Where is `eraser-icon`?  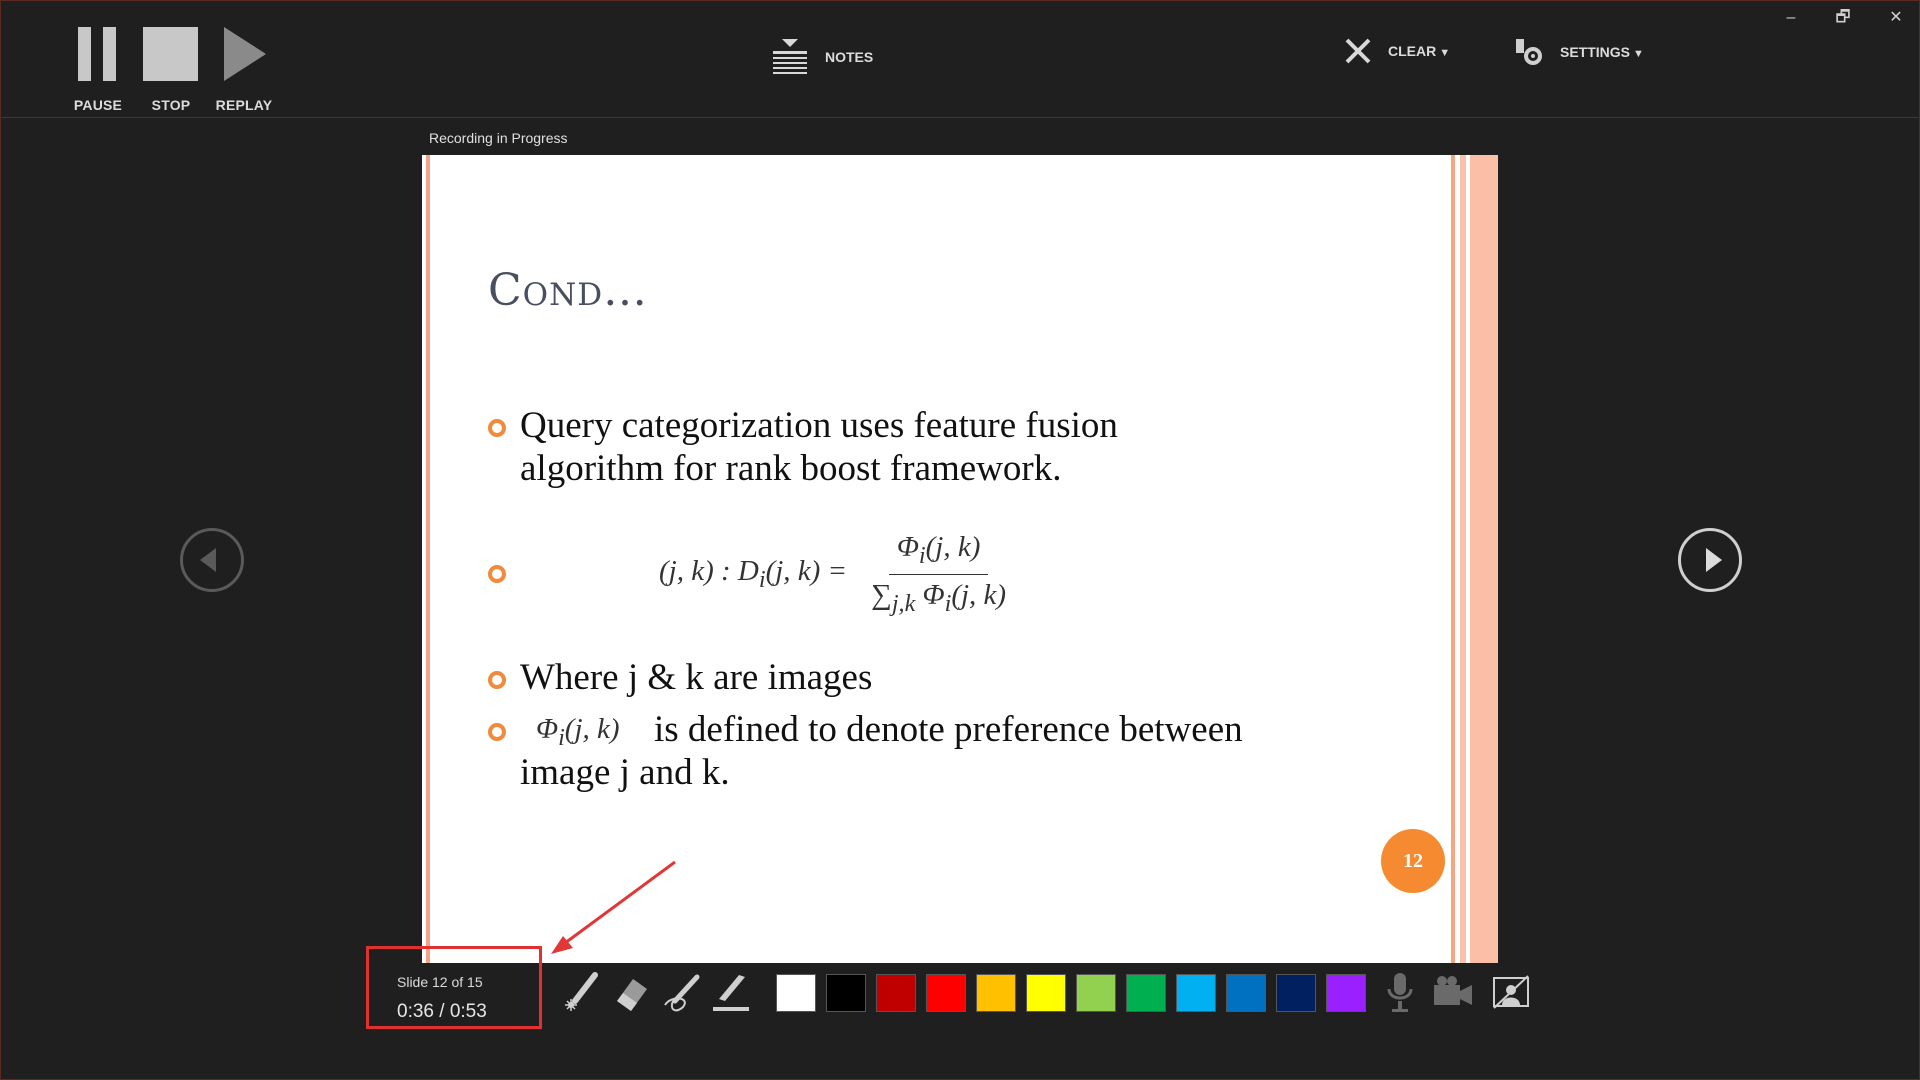
eraser-icon is located at coordinates (631, 993).